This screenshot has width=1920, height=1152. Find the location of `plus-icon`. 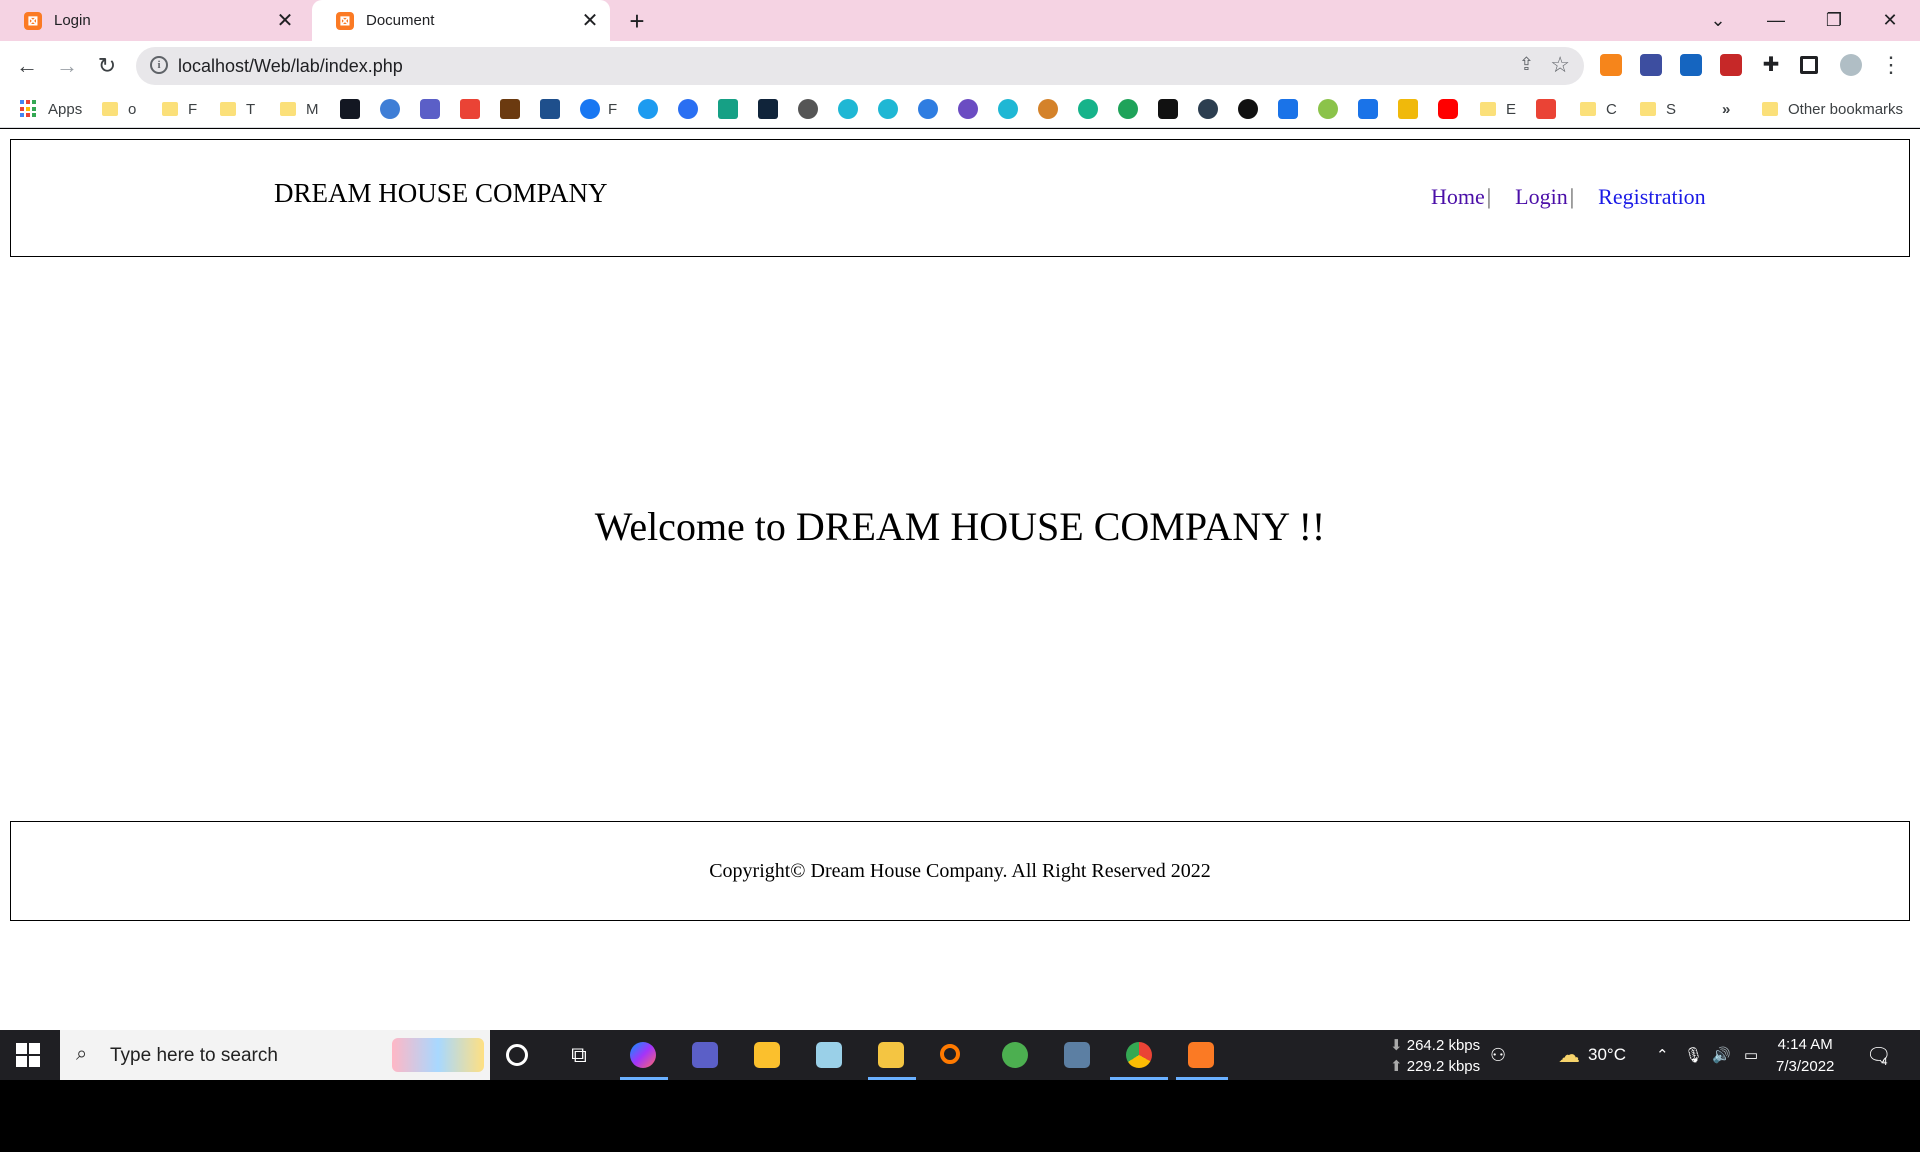

plus-icon is located at coordinates (928, 109).